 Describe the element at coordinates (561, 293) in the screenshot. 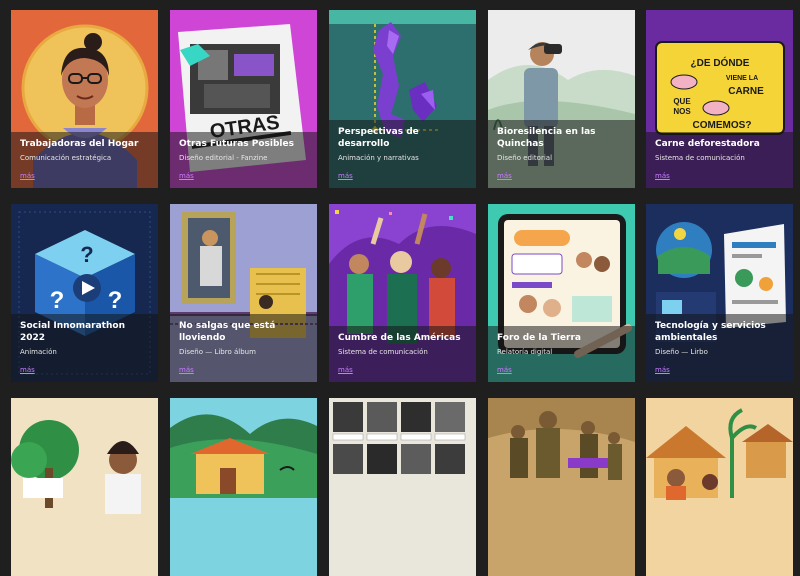

I see `project-card-foro-tierra: Foro de la Tierra Relatoría digital más` at that location.